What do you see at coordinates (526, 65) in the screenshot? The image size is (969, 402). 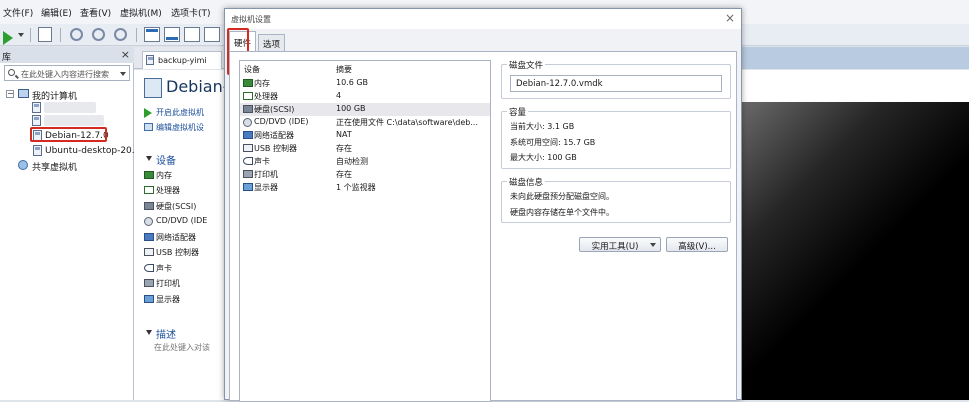 I see `disk-file-title: 磁盘文件` at bounding box center [526, 65].